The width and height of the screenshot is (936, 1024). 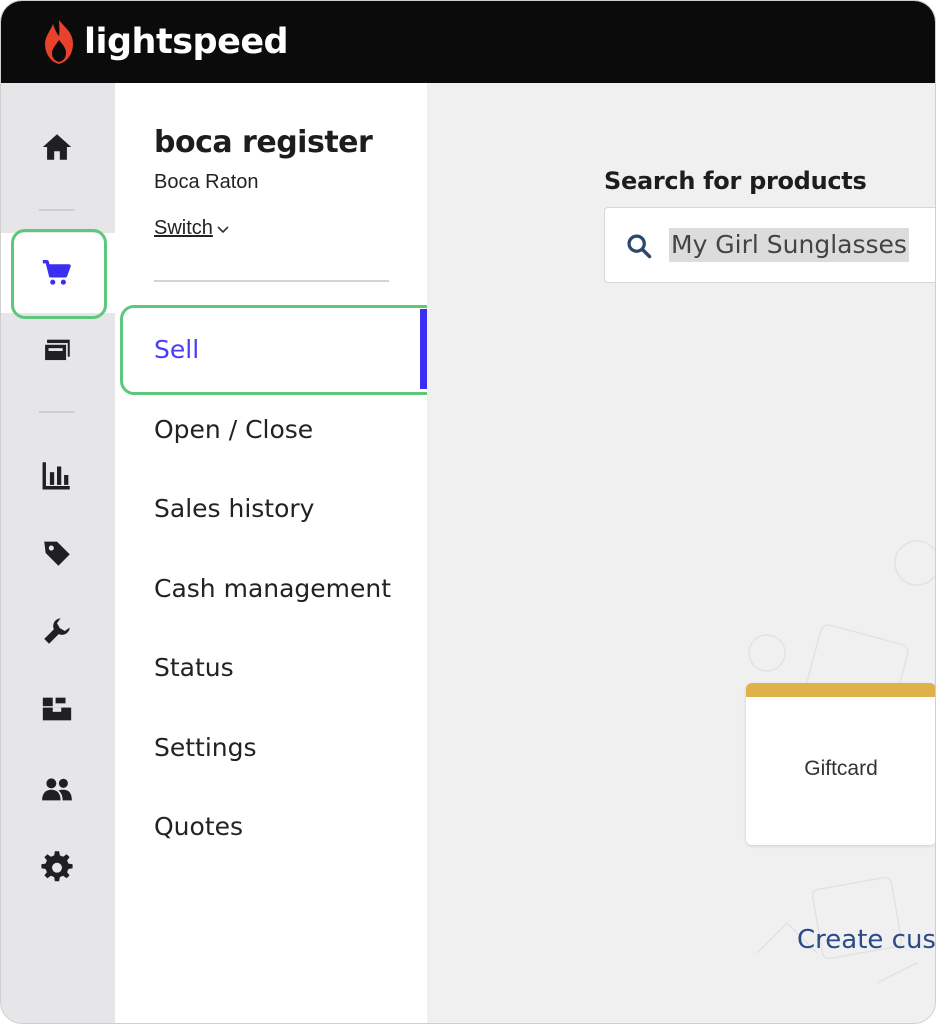 I want to click on chevron-down-icon, so click(x=223, y=229).